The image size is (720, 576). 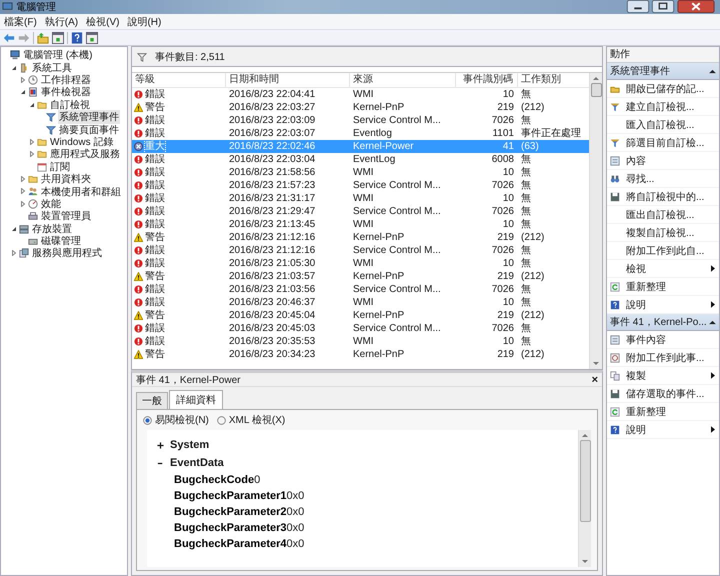 I want to click on column-header: 事件識別碼, so click(x=487, y=80).